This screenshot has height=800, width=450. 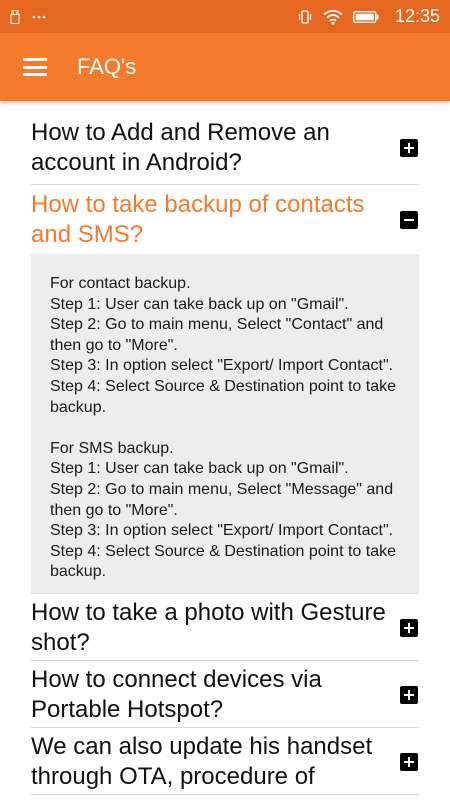 I want to click on status-left-icons, so click(x=28, y=16).